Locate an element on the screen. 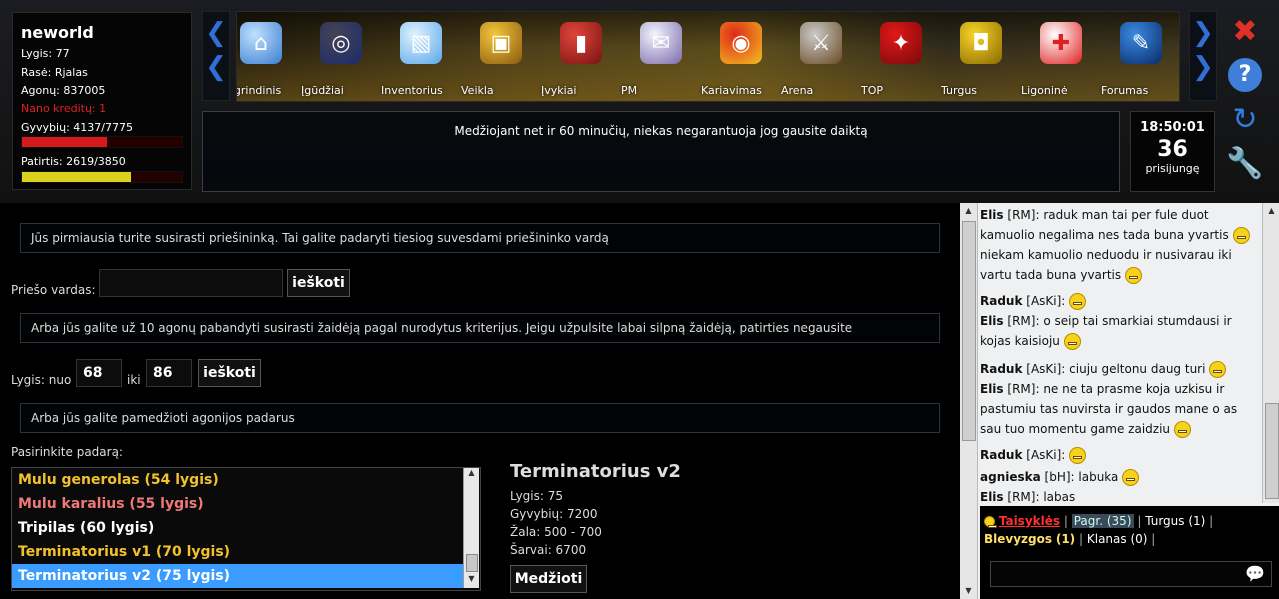 The width and height of the screenshot is (1279, 599). nav-scroll-right-button: ❯ ❯ is located at coordinates (1203, 56).